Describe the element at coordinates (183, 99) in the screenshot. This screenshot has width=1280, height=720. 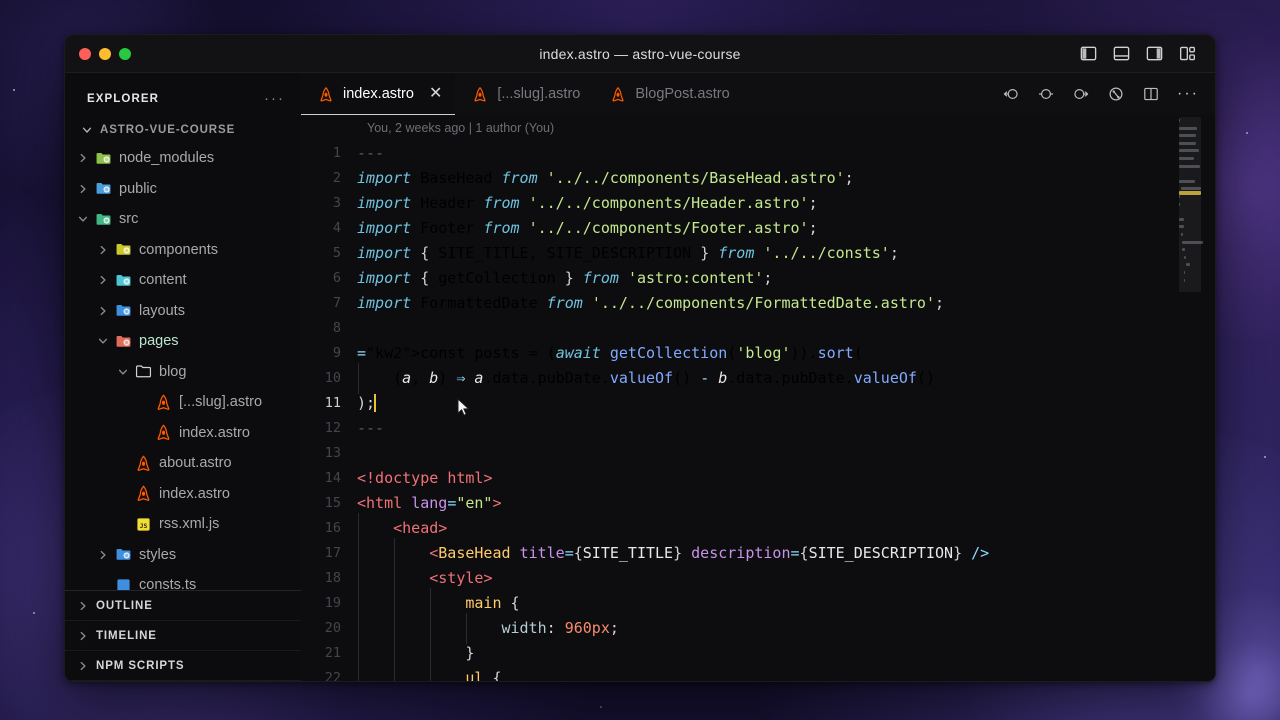
I see `explorer-header: EXPLORER ···` at that location.